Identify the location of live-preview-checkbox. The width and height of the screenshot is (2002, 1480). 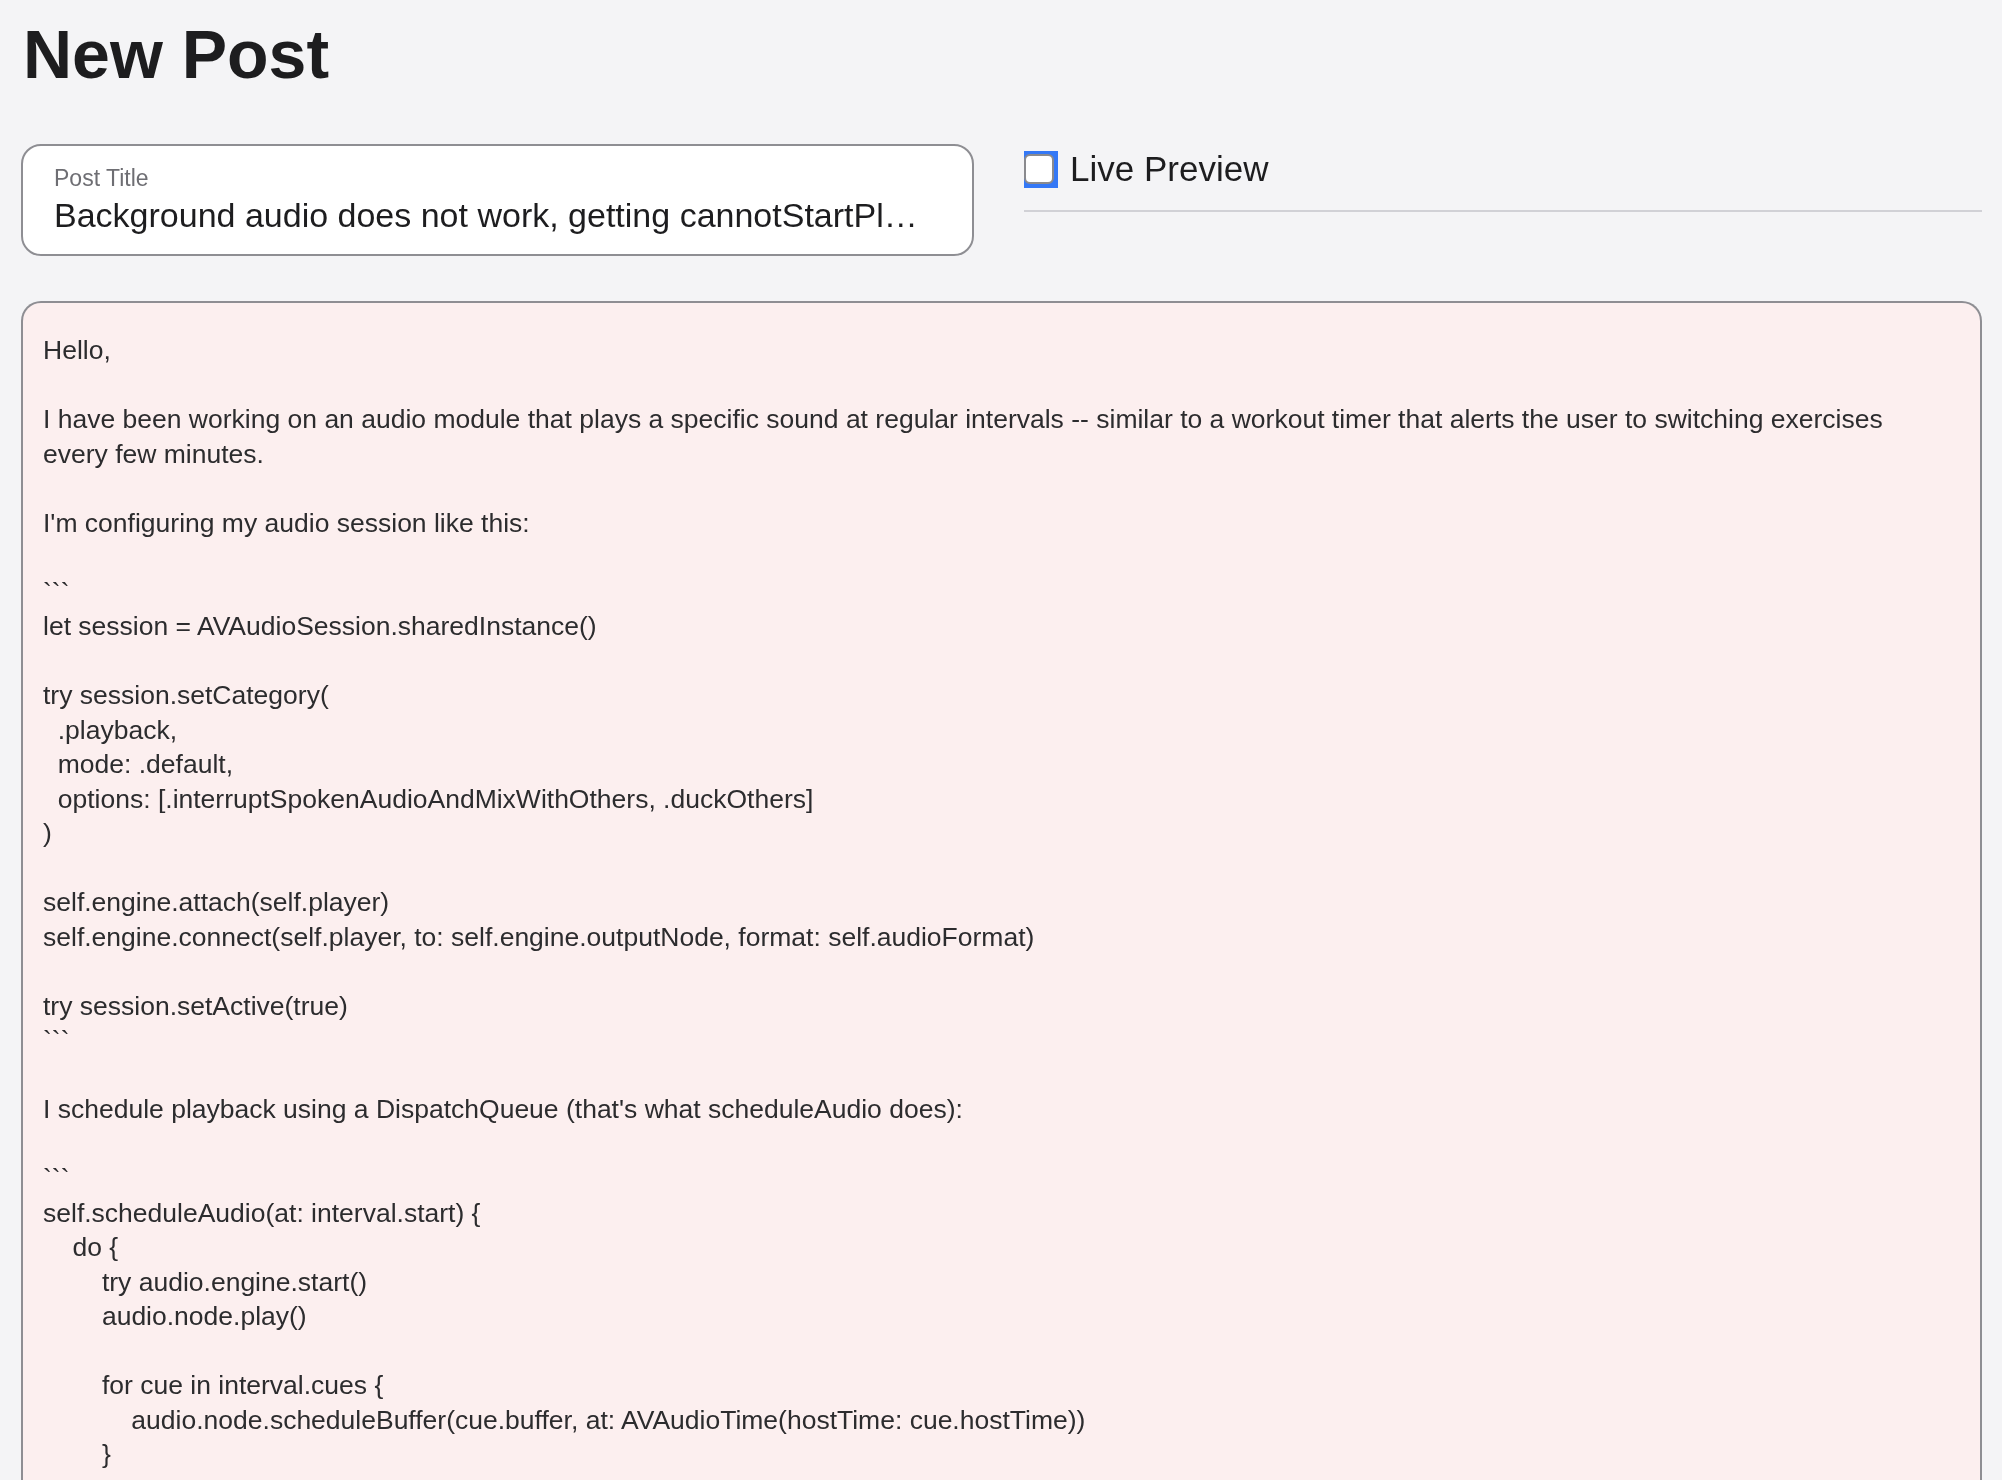
(1039, 168).